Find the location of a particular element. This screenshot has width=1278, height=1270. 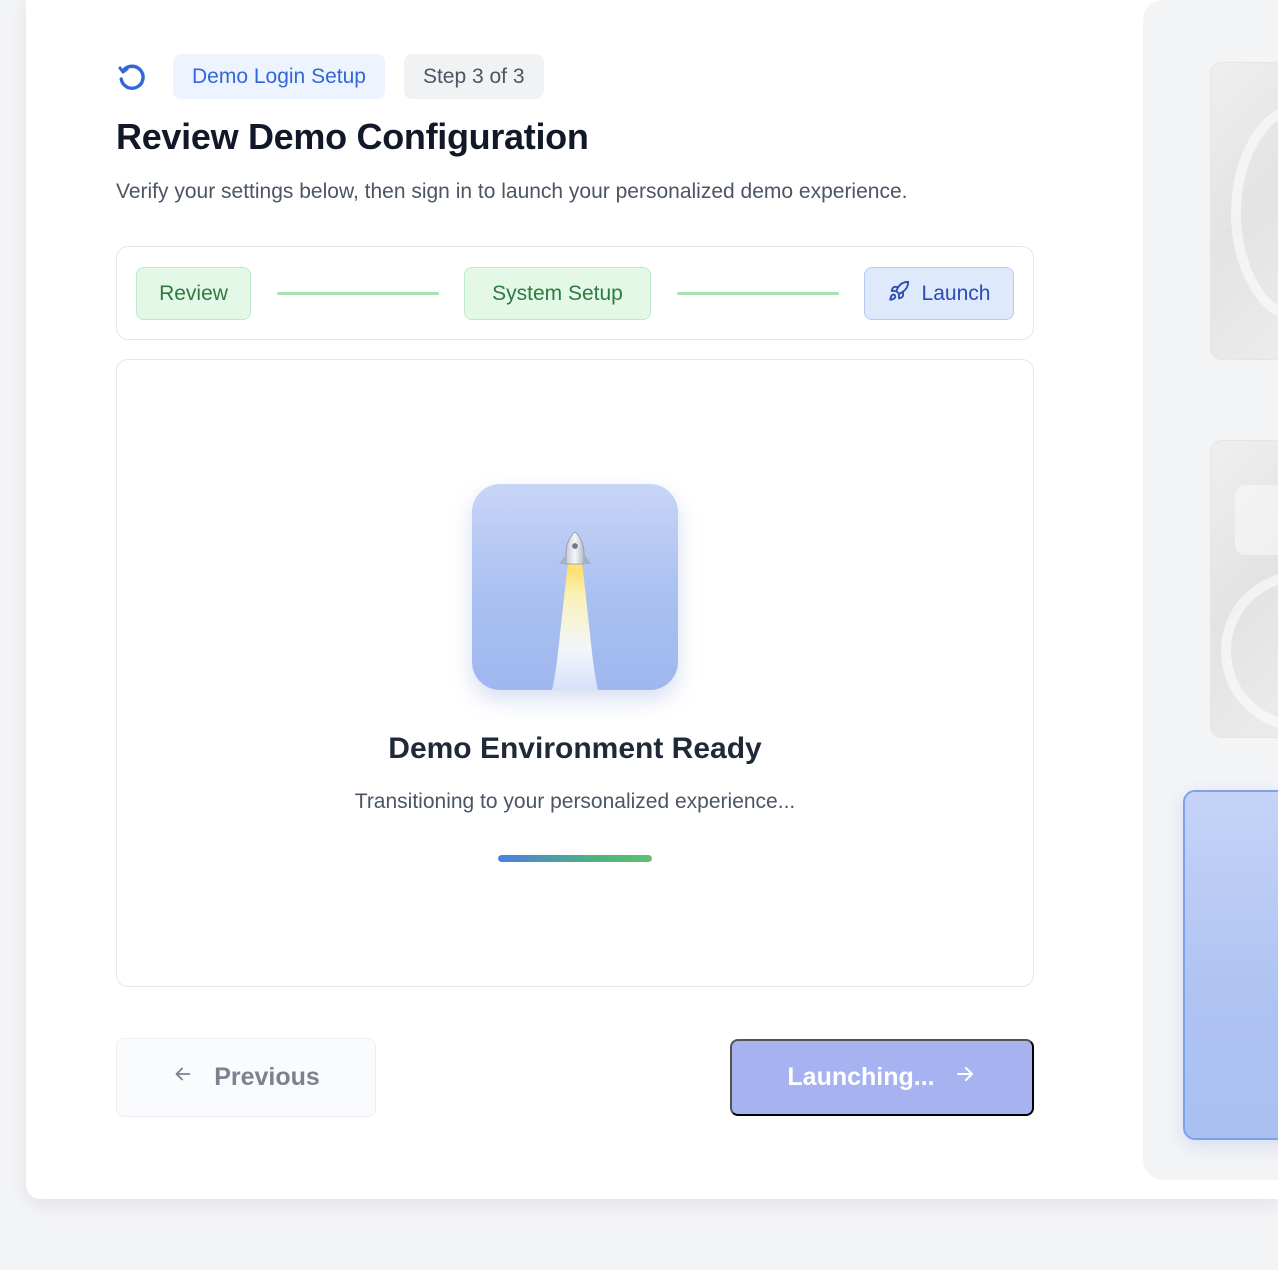

step-launch: Launch is located at coordinates (939, 293).